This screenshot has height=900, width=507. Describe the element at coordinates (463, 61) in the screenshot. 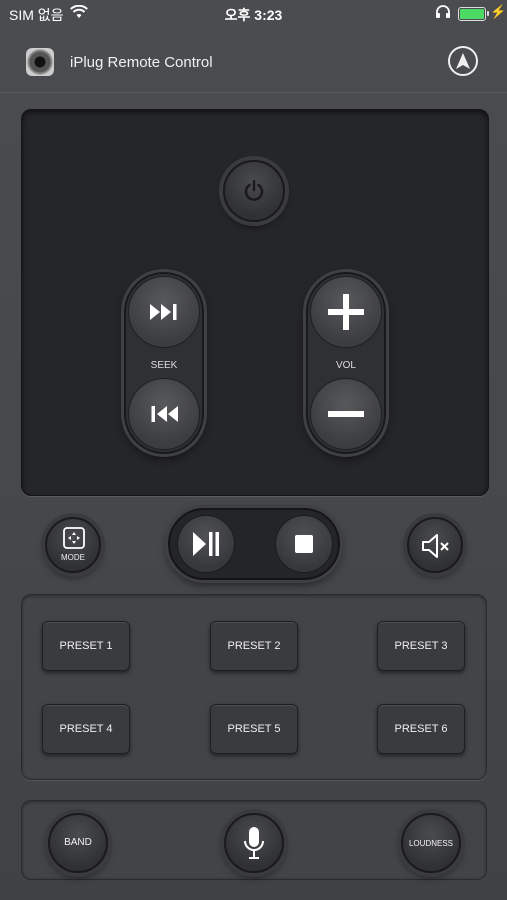

I see `navigation-arrow-icon` at that location.